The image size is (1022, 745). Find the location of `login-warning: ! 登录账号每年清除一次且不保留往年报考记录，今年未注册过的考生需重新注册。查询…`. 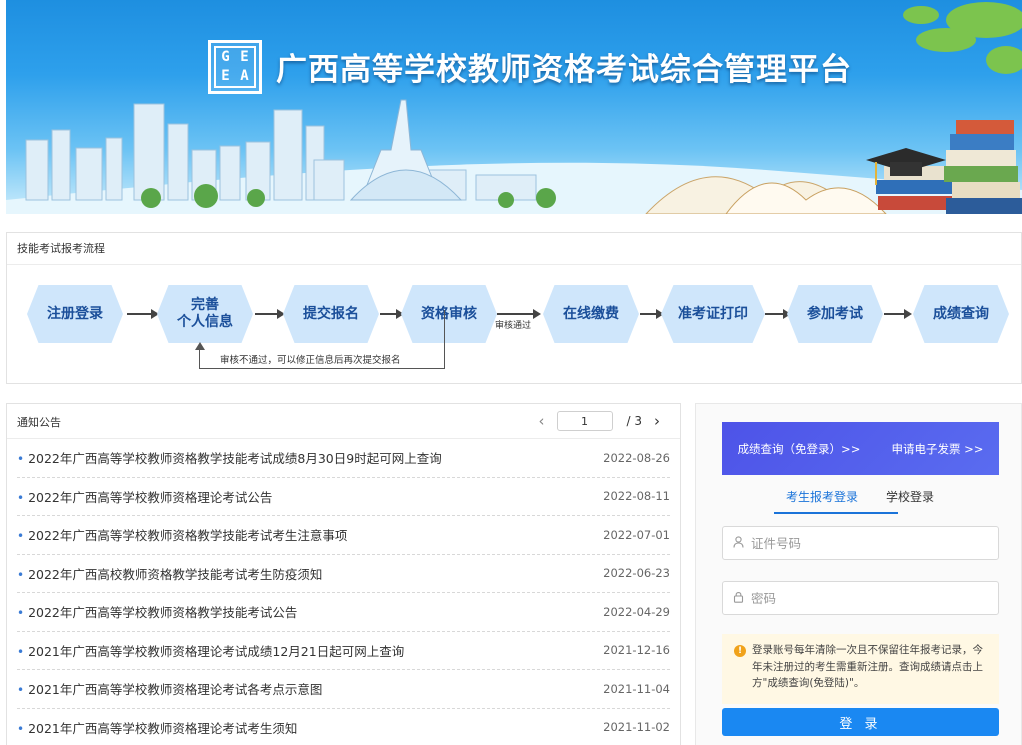

login-warning: ! 登录账号每年清除一次且不保留往年报考记录，今年未注册过的考生需重新注册。查询… is located at coordinates (860, 669).